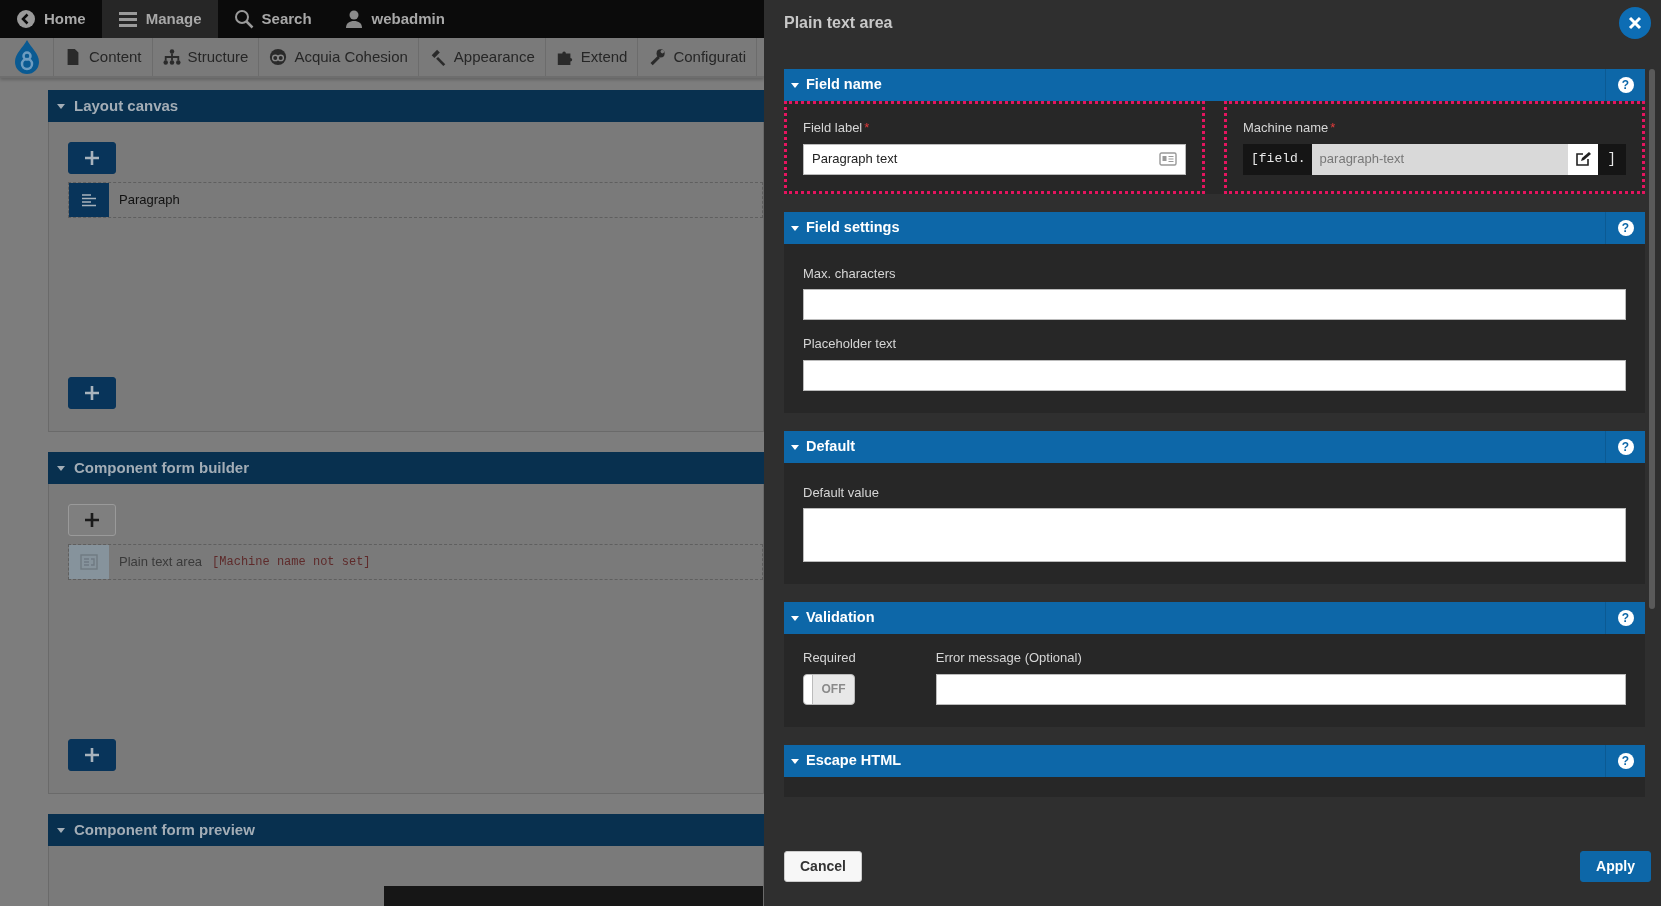 Image resolution: width=1661 pixels, height=906 pixels. What do you see at coordinates (1214, 446) in the screenshot?
I see `section-header: Default ?` at bounding box center [1214, 446].